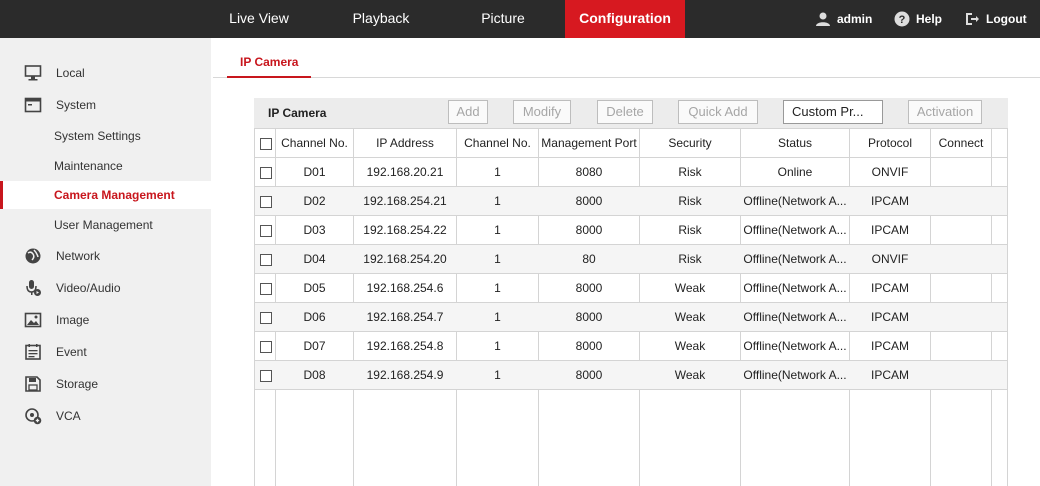  Describe the element at coordinates (105, 320) in the screenshot. I see `sidebar-item-image: Image` at that location.